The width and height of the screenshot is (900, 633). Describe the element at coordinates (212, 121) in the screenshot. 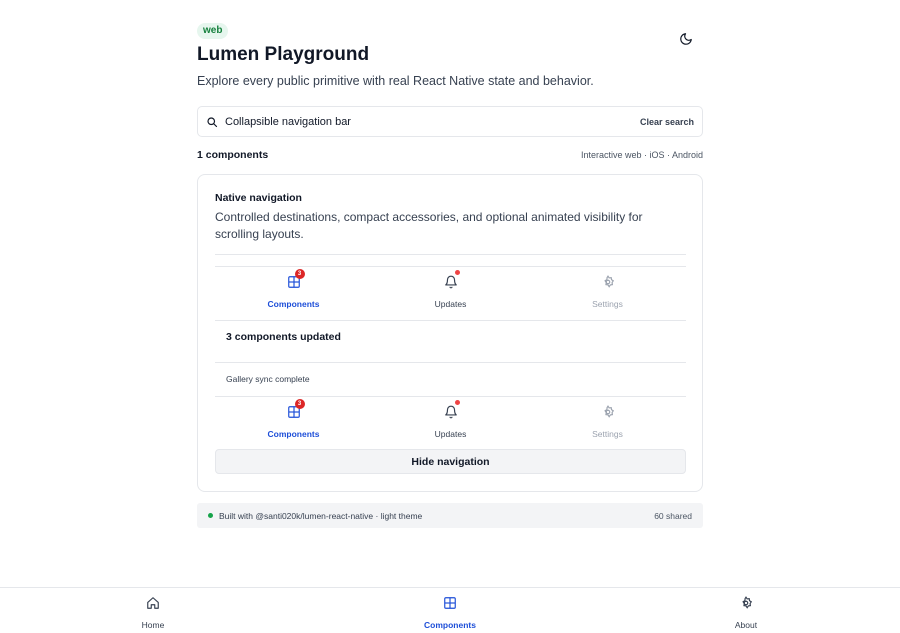

I see `search-icon` at that location.